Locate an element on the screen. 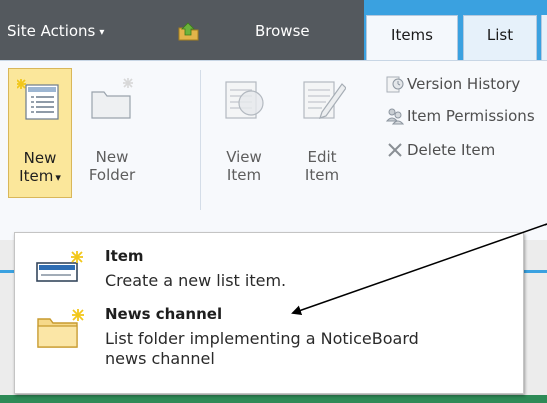 This screenshot has width=547, height=403. new-folder-line1: New is located at coordinates (112, 157).